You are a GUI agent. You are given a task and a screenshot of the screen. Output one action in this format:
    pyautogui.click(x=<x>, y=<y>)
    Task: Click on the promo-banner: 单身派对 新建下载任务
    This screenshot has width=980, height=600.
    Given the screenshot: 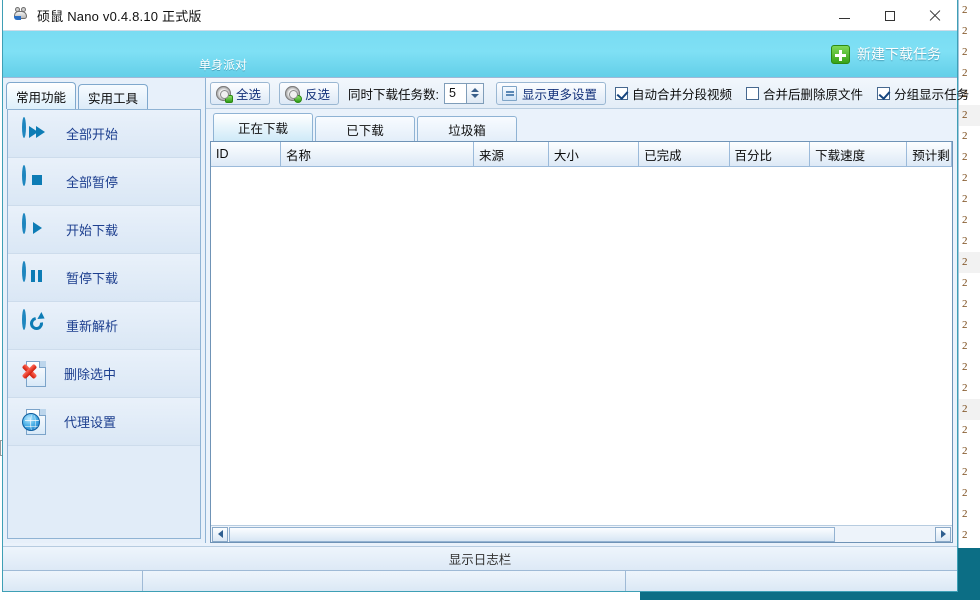 What is the action you would take?
    pyautogui.click(x=480, y=54)
    